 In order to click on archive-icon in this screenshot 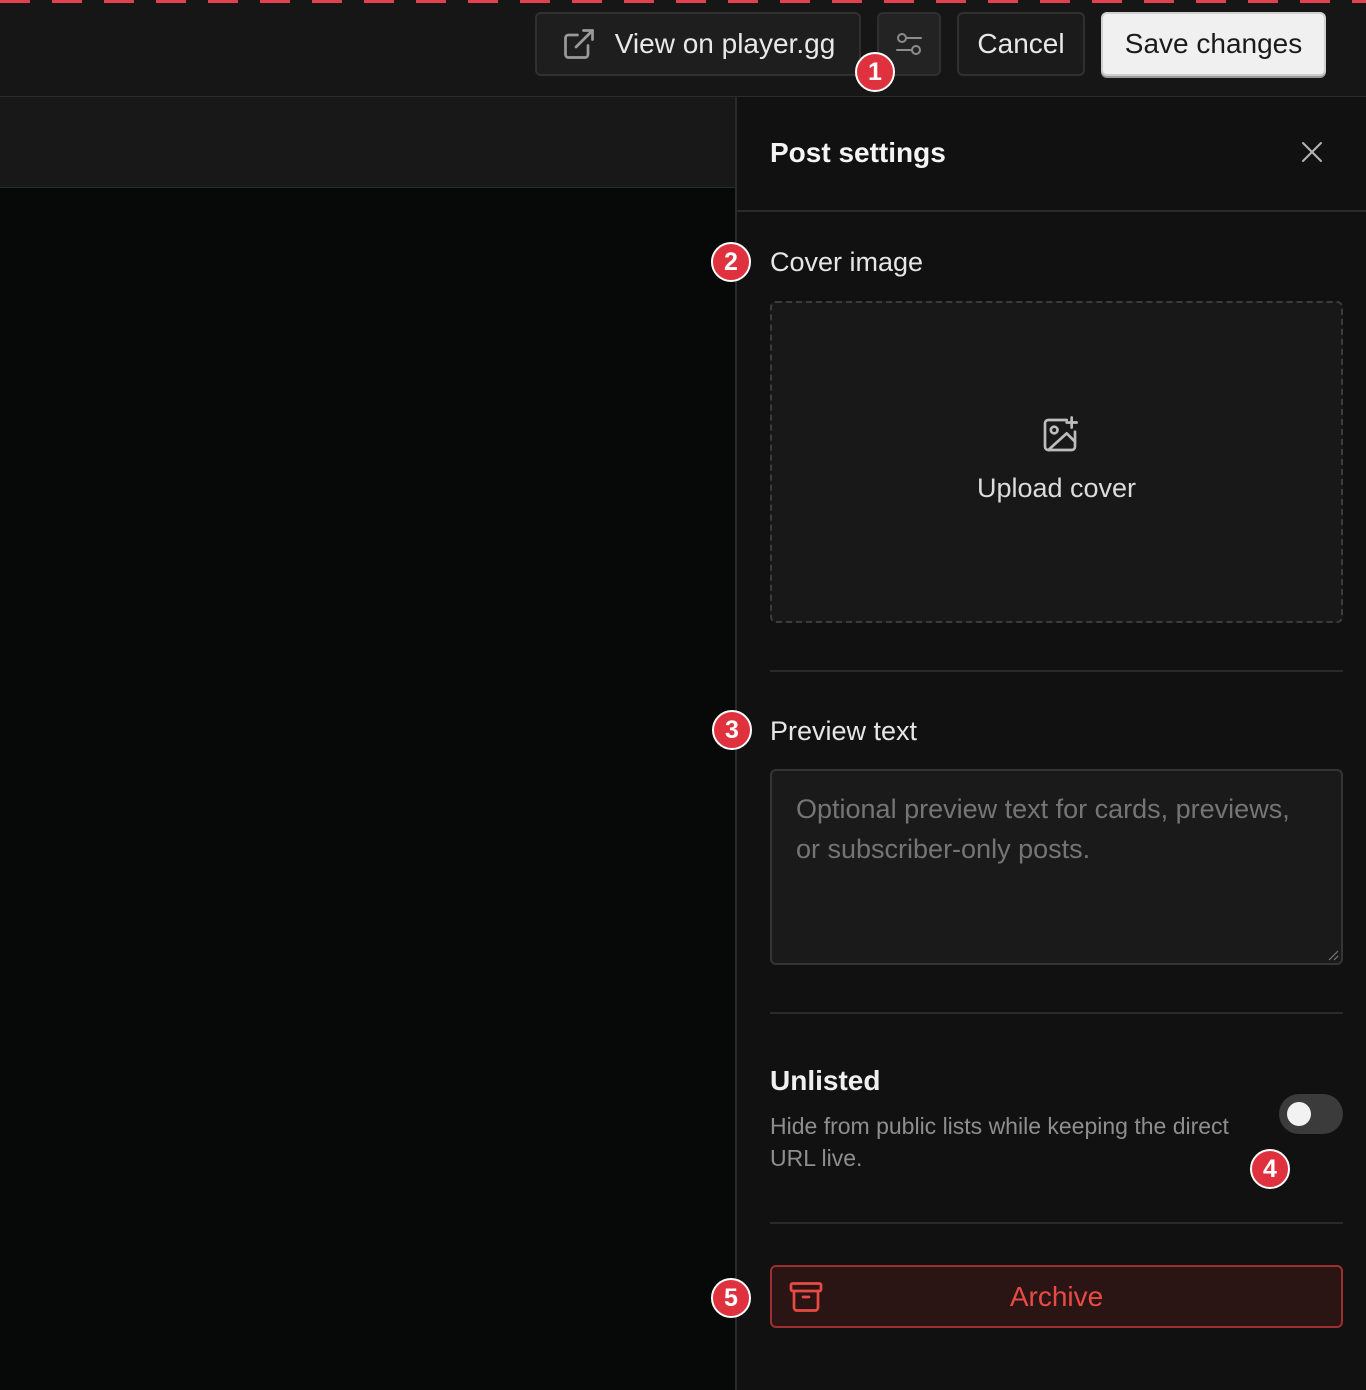, I will do `click(806, 1297)`.